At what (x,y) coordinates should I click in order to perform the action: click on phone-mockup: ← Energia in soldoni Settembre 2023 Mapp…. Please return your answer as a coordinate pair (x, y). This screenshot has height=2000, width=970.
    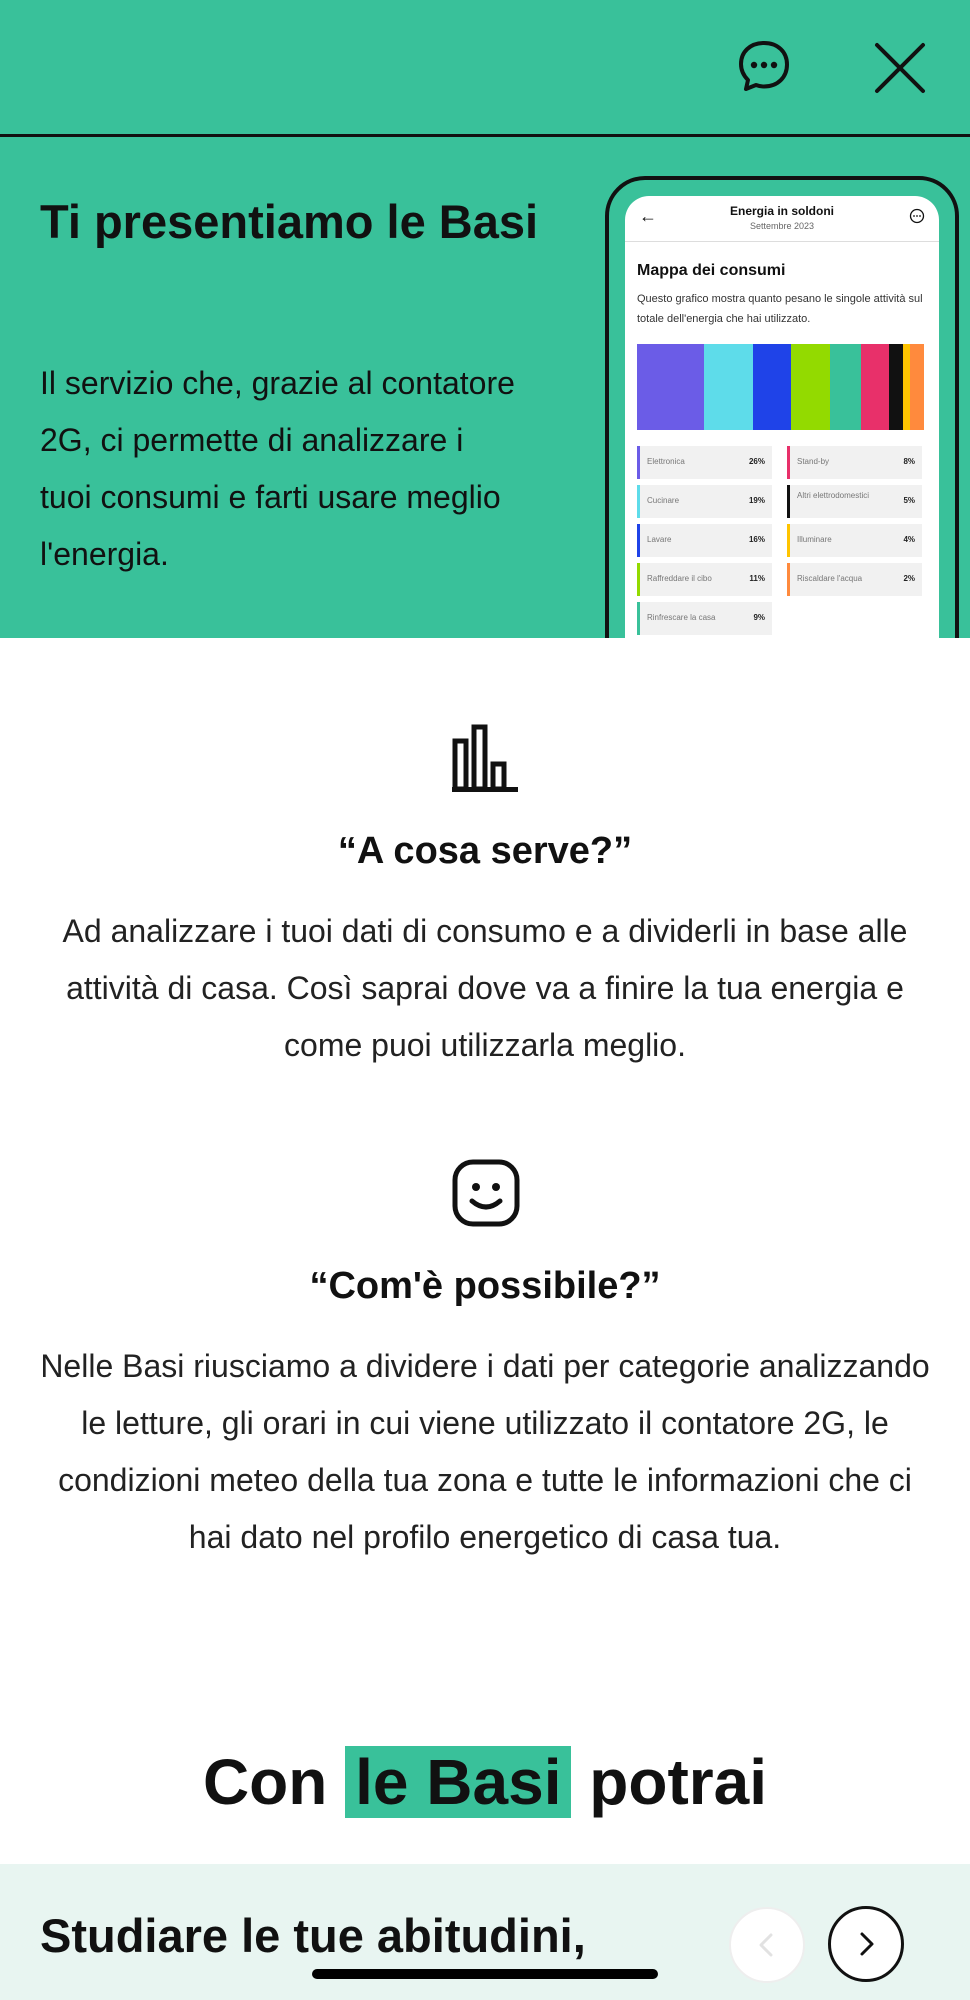
    Looking at the image, I should click on (782, 407).